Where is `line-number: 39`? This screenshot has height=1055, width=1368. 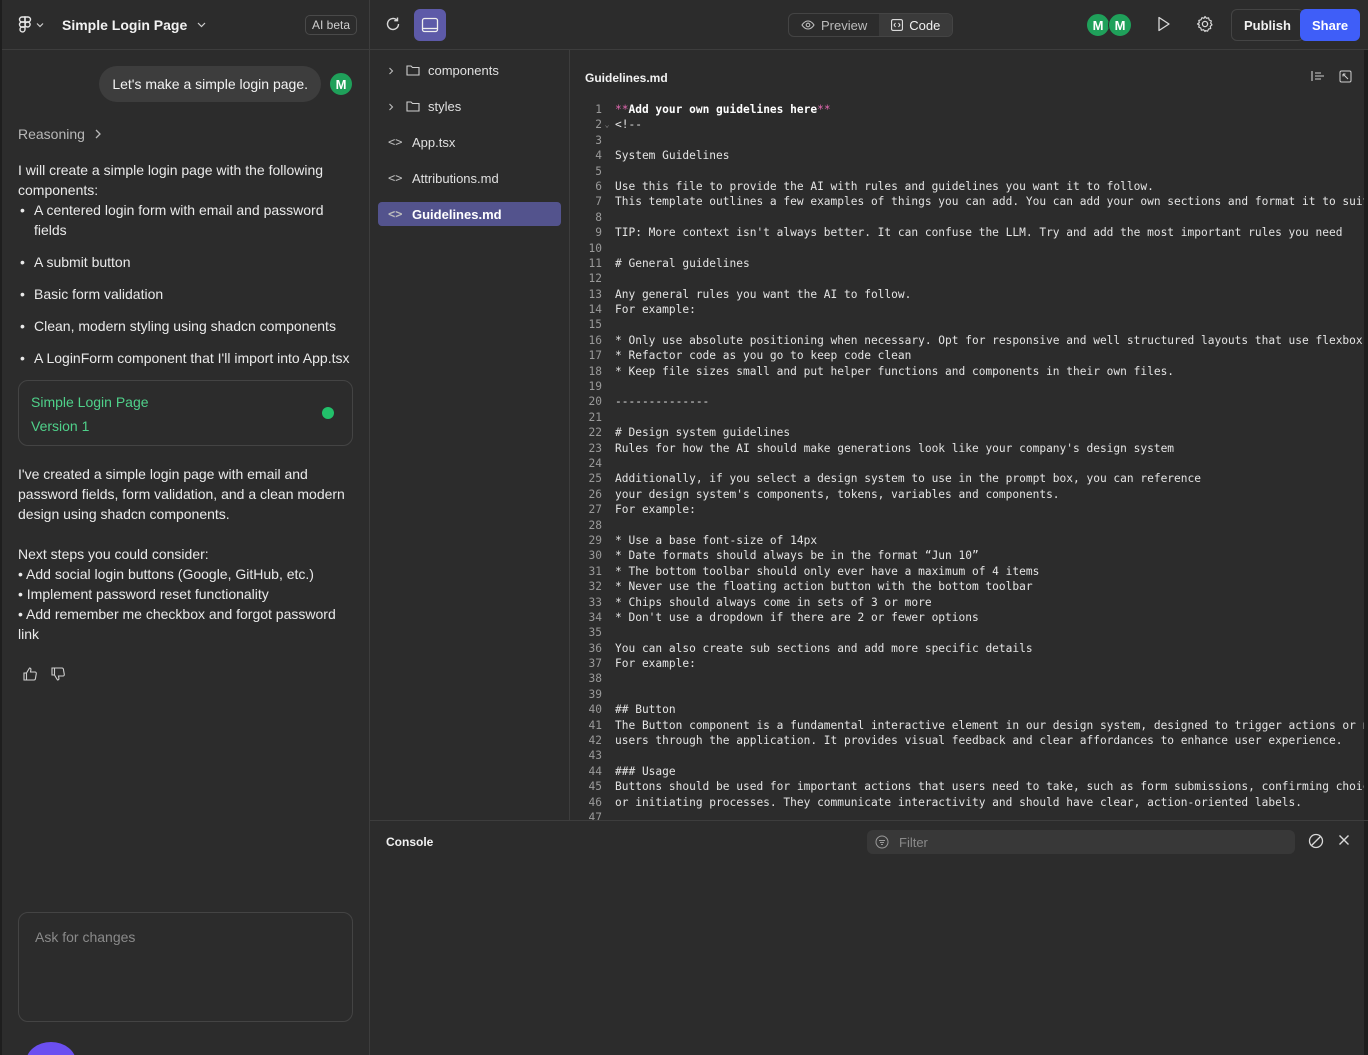 line-number: 39 is located at coordinates (595, 694).